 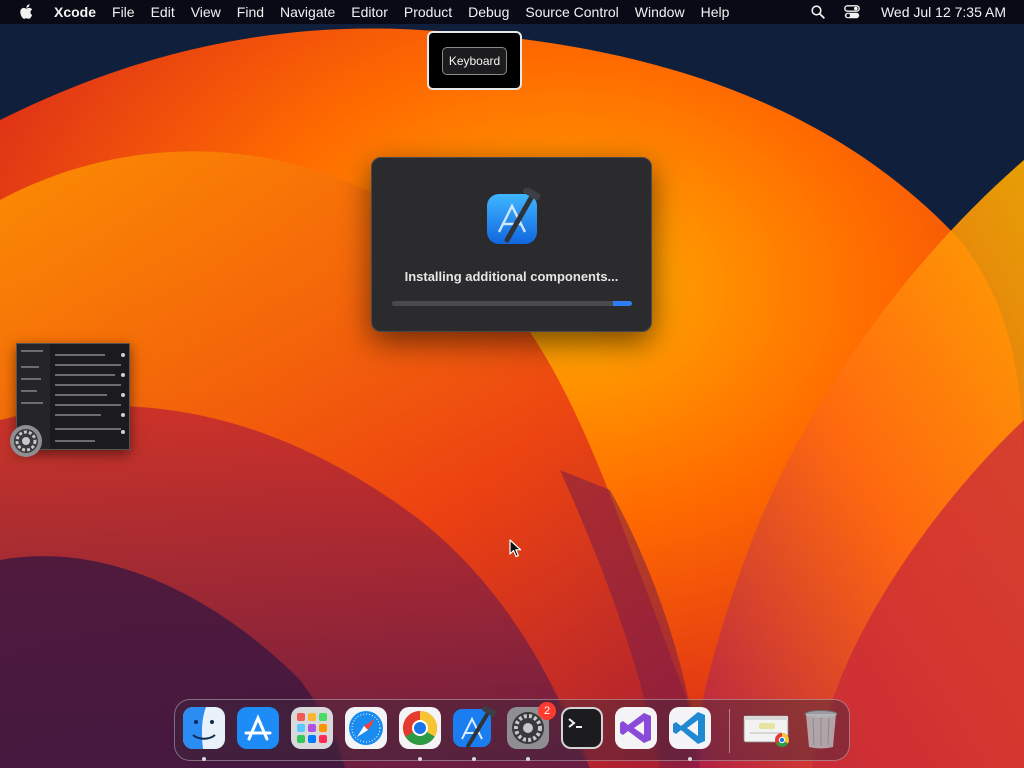 What do you see at coordinates (766, 731) in the screenshot?
I see `chrome-window-stack-icon` at bounding box center [766, 731].